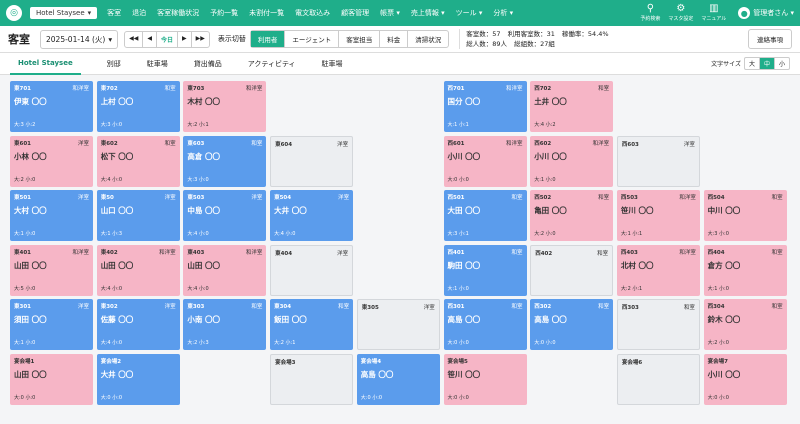 The image size is (800, 424). I want to click on room-number: 宴会場4, so click(371, 361).